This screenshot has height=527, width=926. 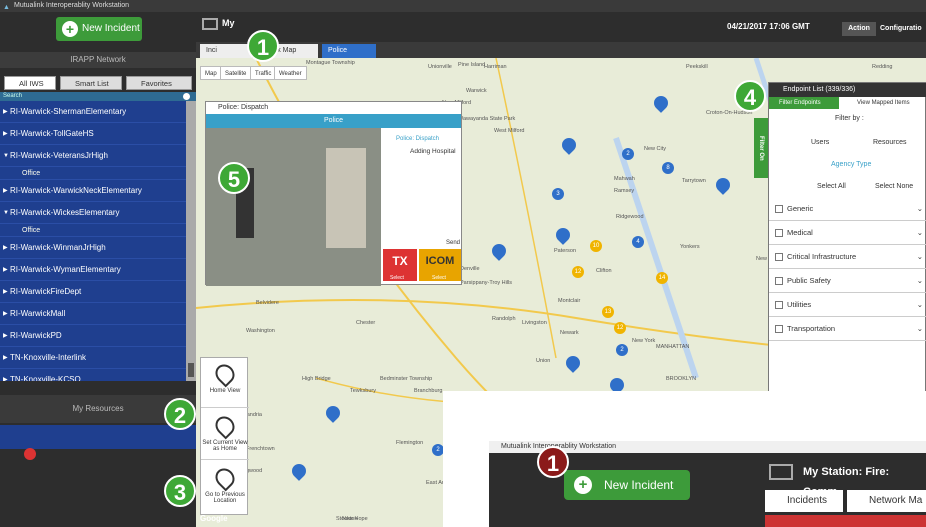 I want to click on category-row: Generic ⌄, so click(x=847, y=209).